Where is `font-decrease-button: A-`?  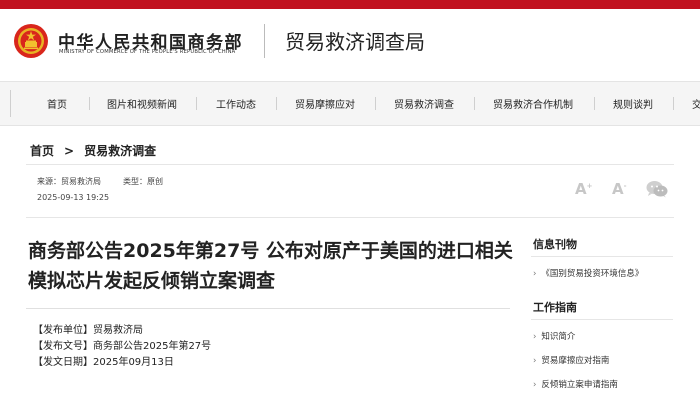
font-decrease-button: A- is located at coordinates (619, 189).